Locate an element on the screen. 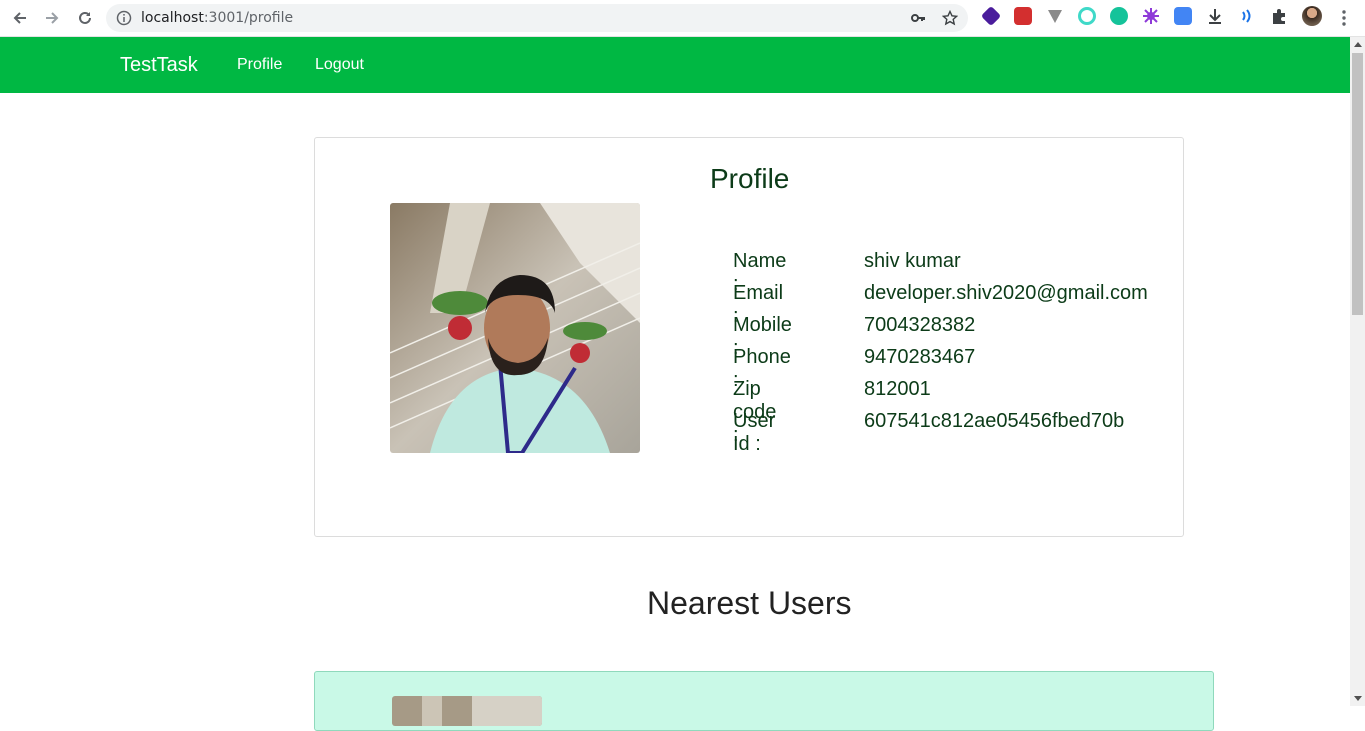  grammarly-icon is located at coordinates (1119, 16).